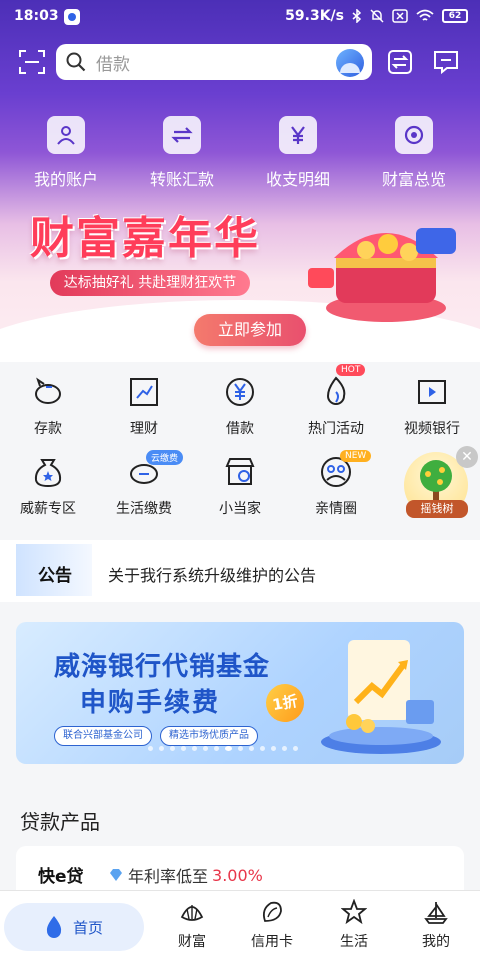 Image resolution: width=480 pixels, height=960 pixels. What do you see at coordinates (144, 492) in the screenshot?
I see `service-life-payment: 云缴费 生活缴费` at bounding box center [144, 492].